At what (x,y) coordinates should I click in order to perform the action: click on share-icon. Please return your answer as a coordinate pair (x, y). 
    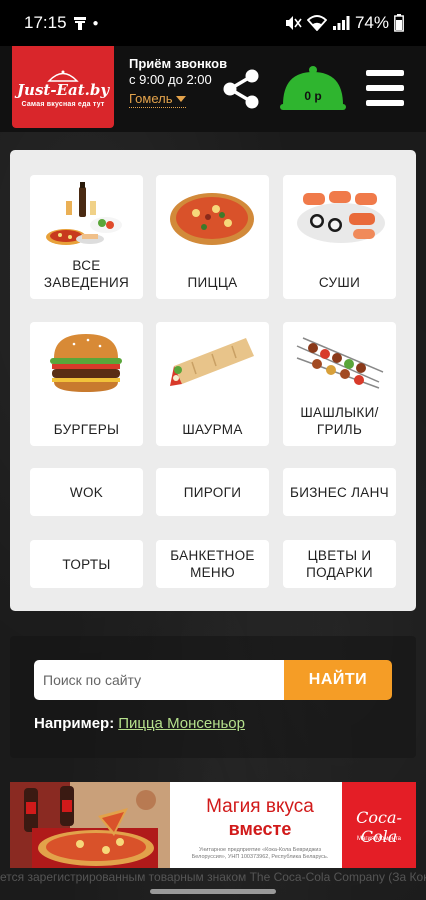
    Looking at the image, I should click on (241, 89).